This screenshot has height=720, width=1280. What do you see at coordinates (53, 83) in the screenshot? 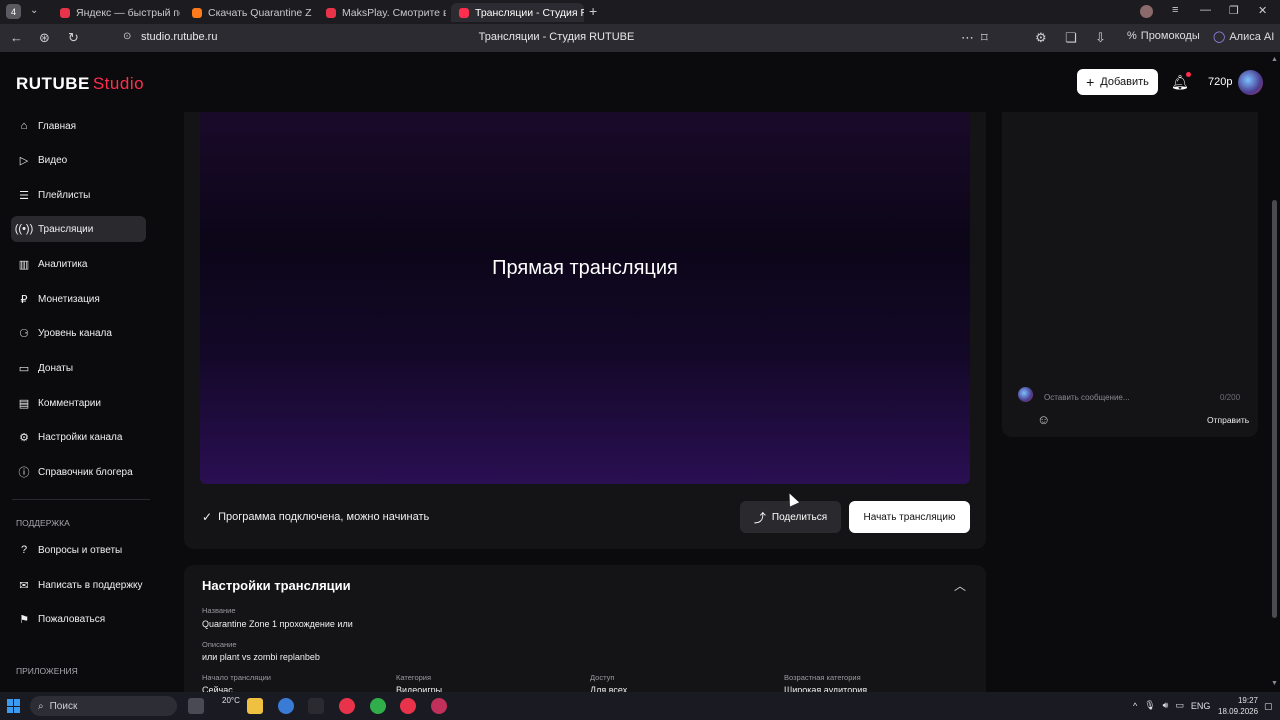
I see `logo-text: RUTUBE` at bounding box center [53, 83].